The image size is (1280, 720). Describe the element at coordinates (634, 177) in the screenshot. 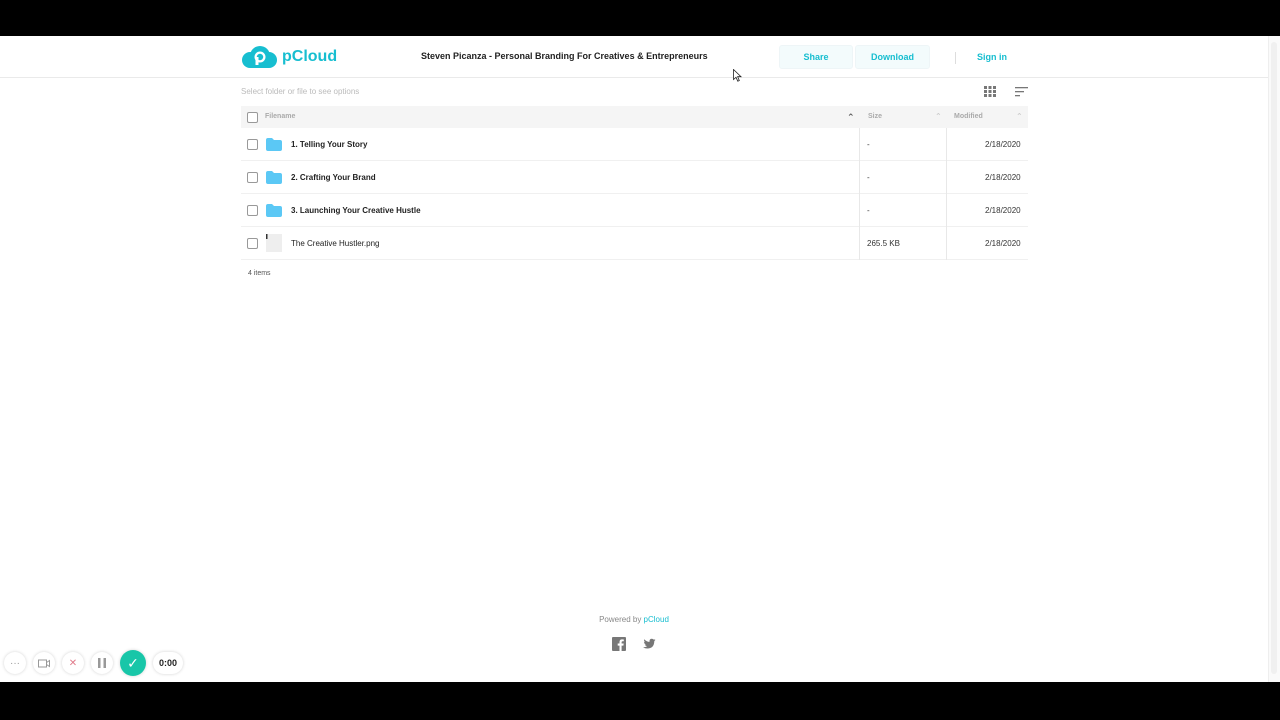

I see `table-row: 2. Crafting Your Brand - 2/18/2020` at that location.